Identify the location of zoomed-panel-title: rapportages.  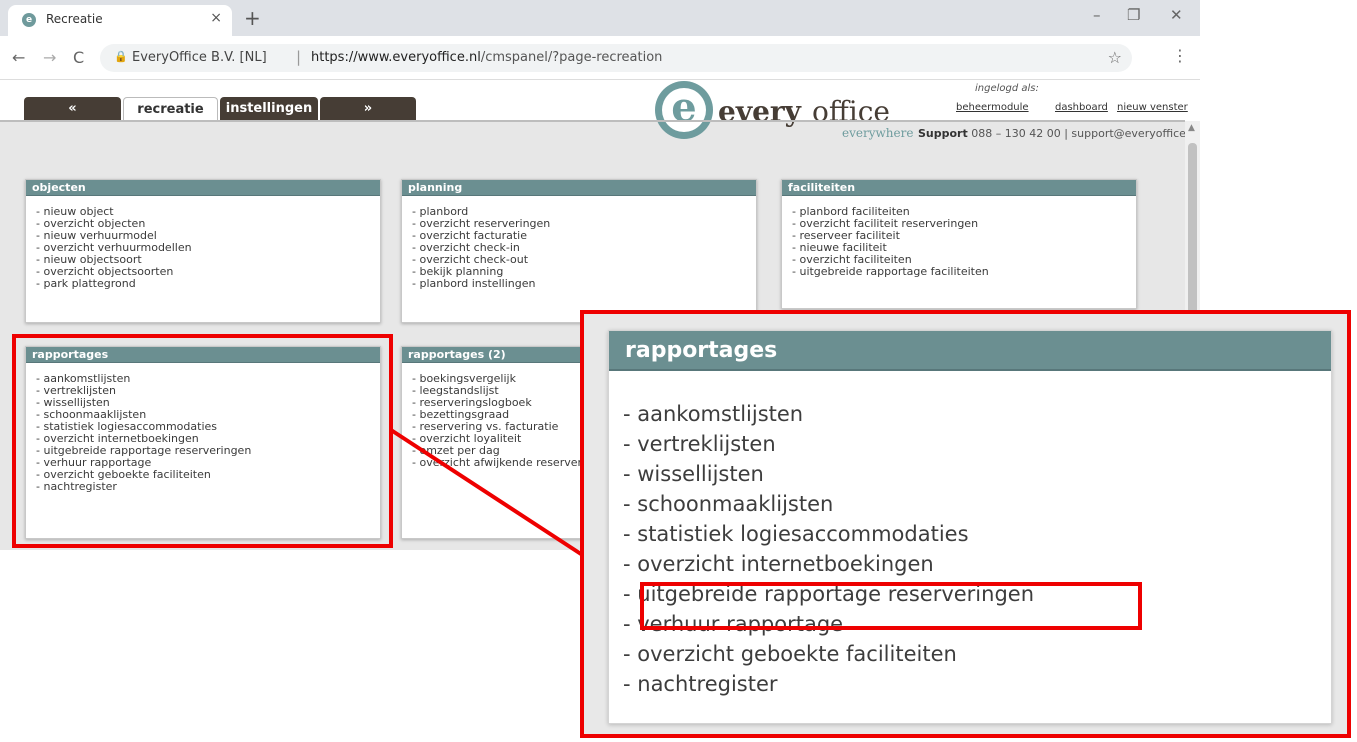
(970, 351).